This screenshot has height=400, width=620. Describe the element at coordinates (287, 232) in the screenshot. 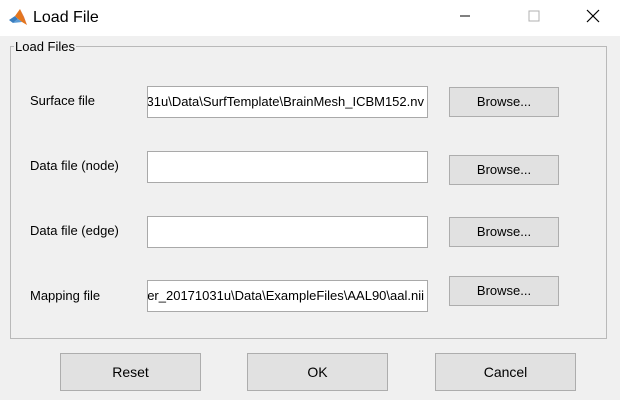

I see `data-file-edge-field` at that location.